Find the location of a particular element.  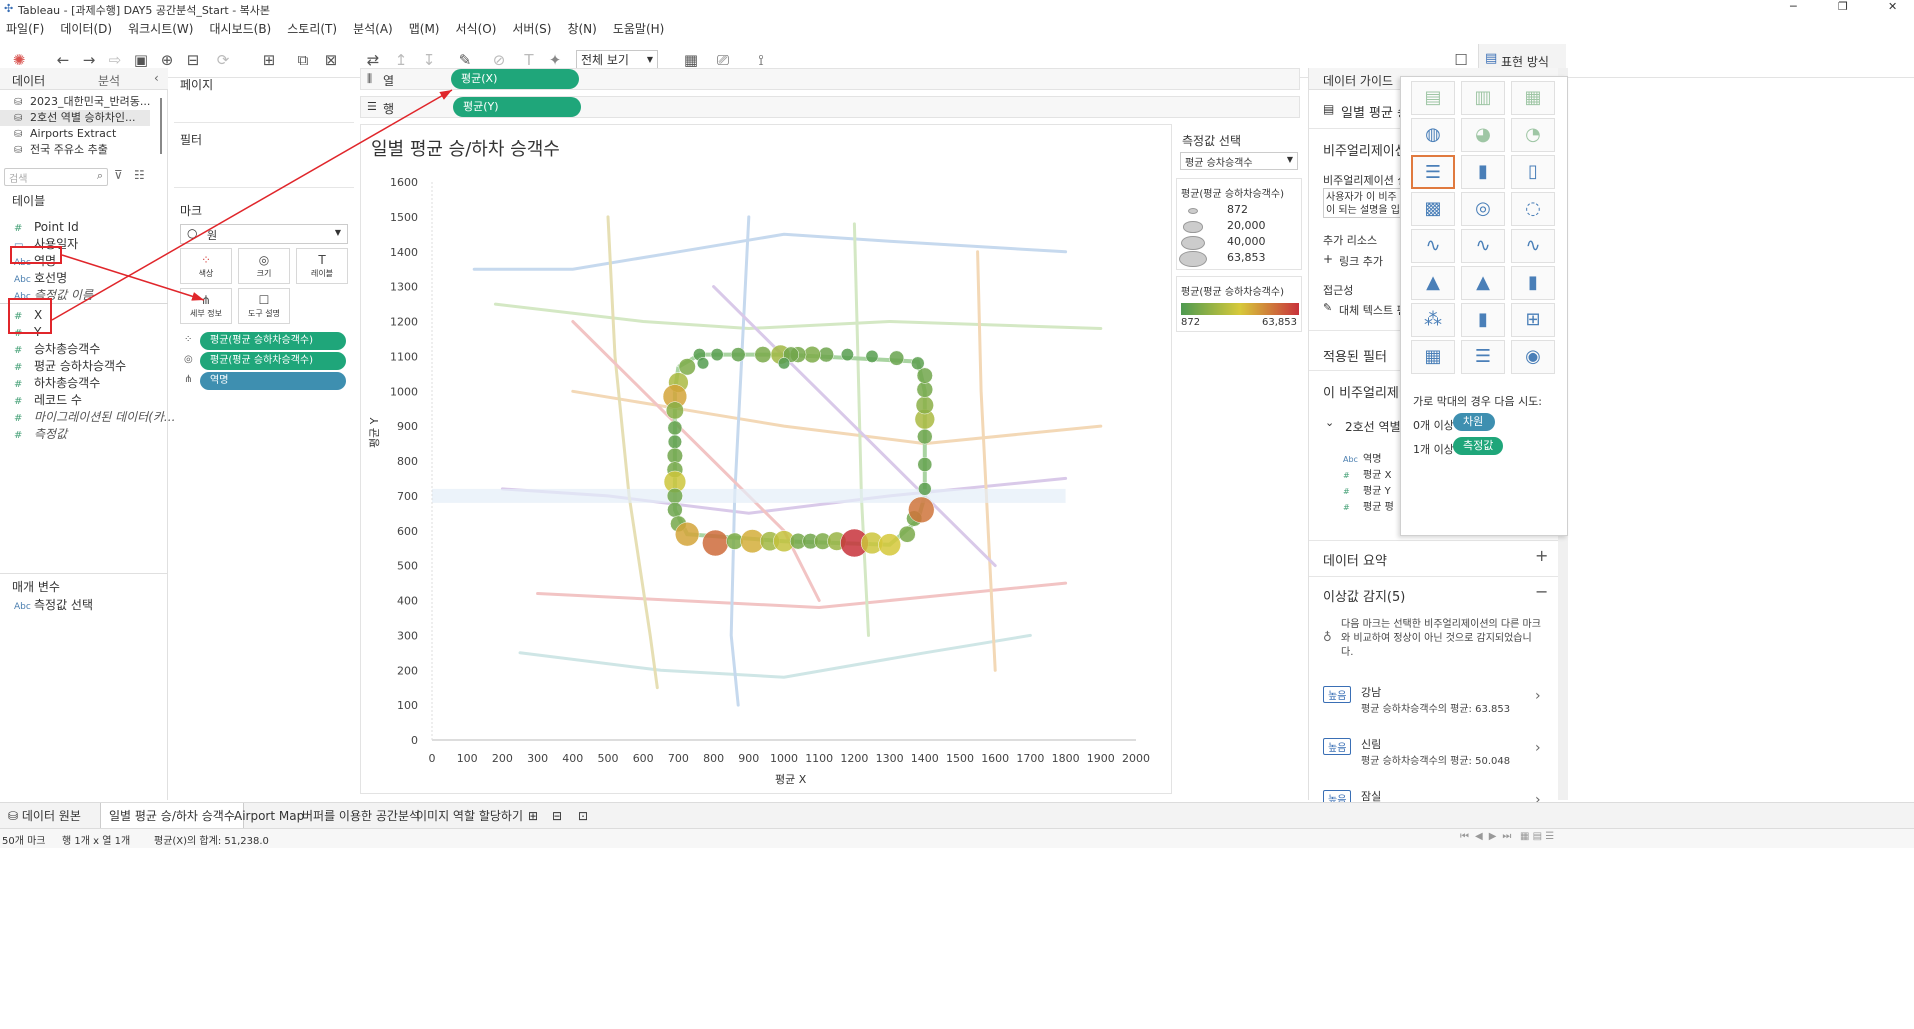

close-icon: ✕ is located at coordinates (1892, 6).